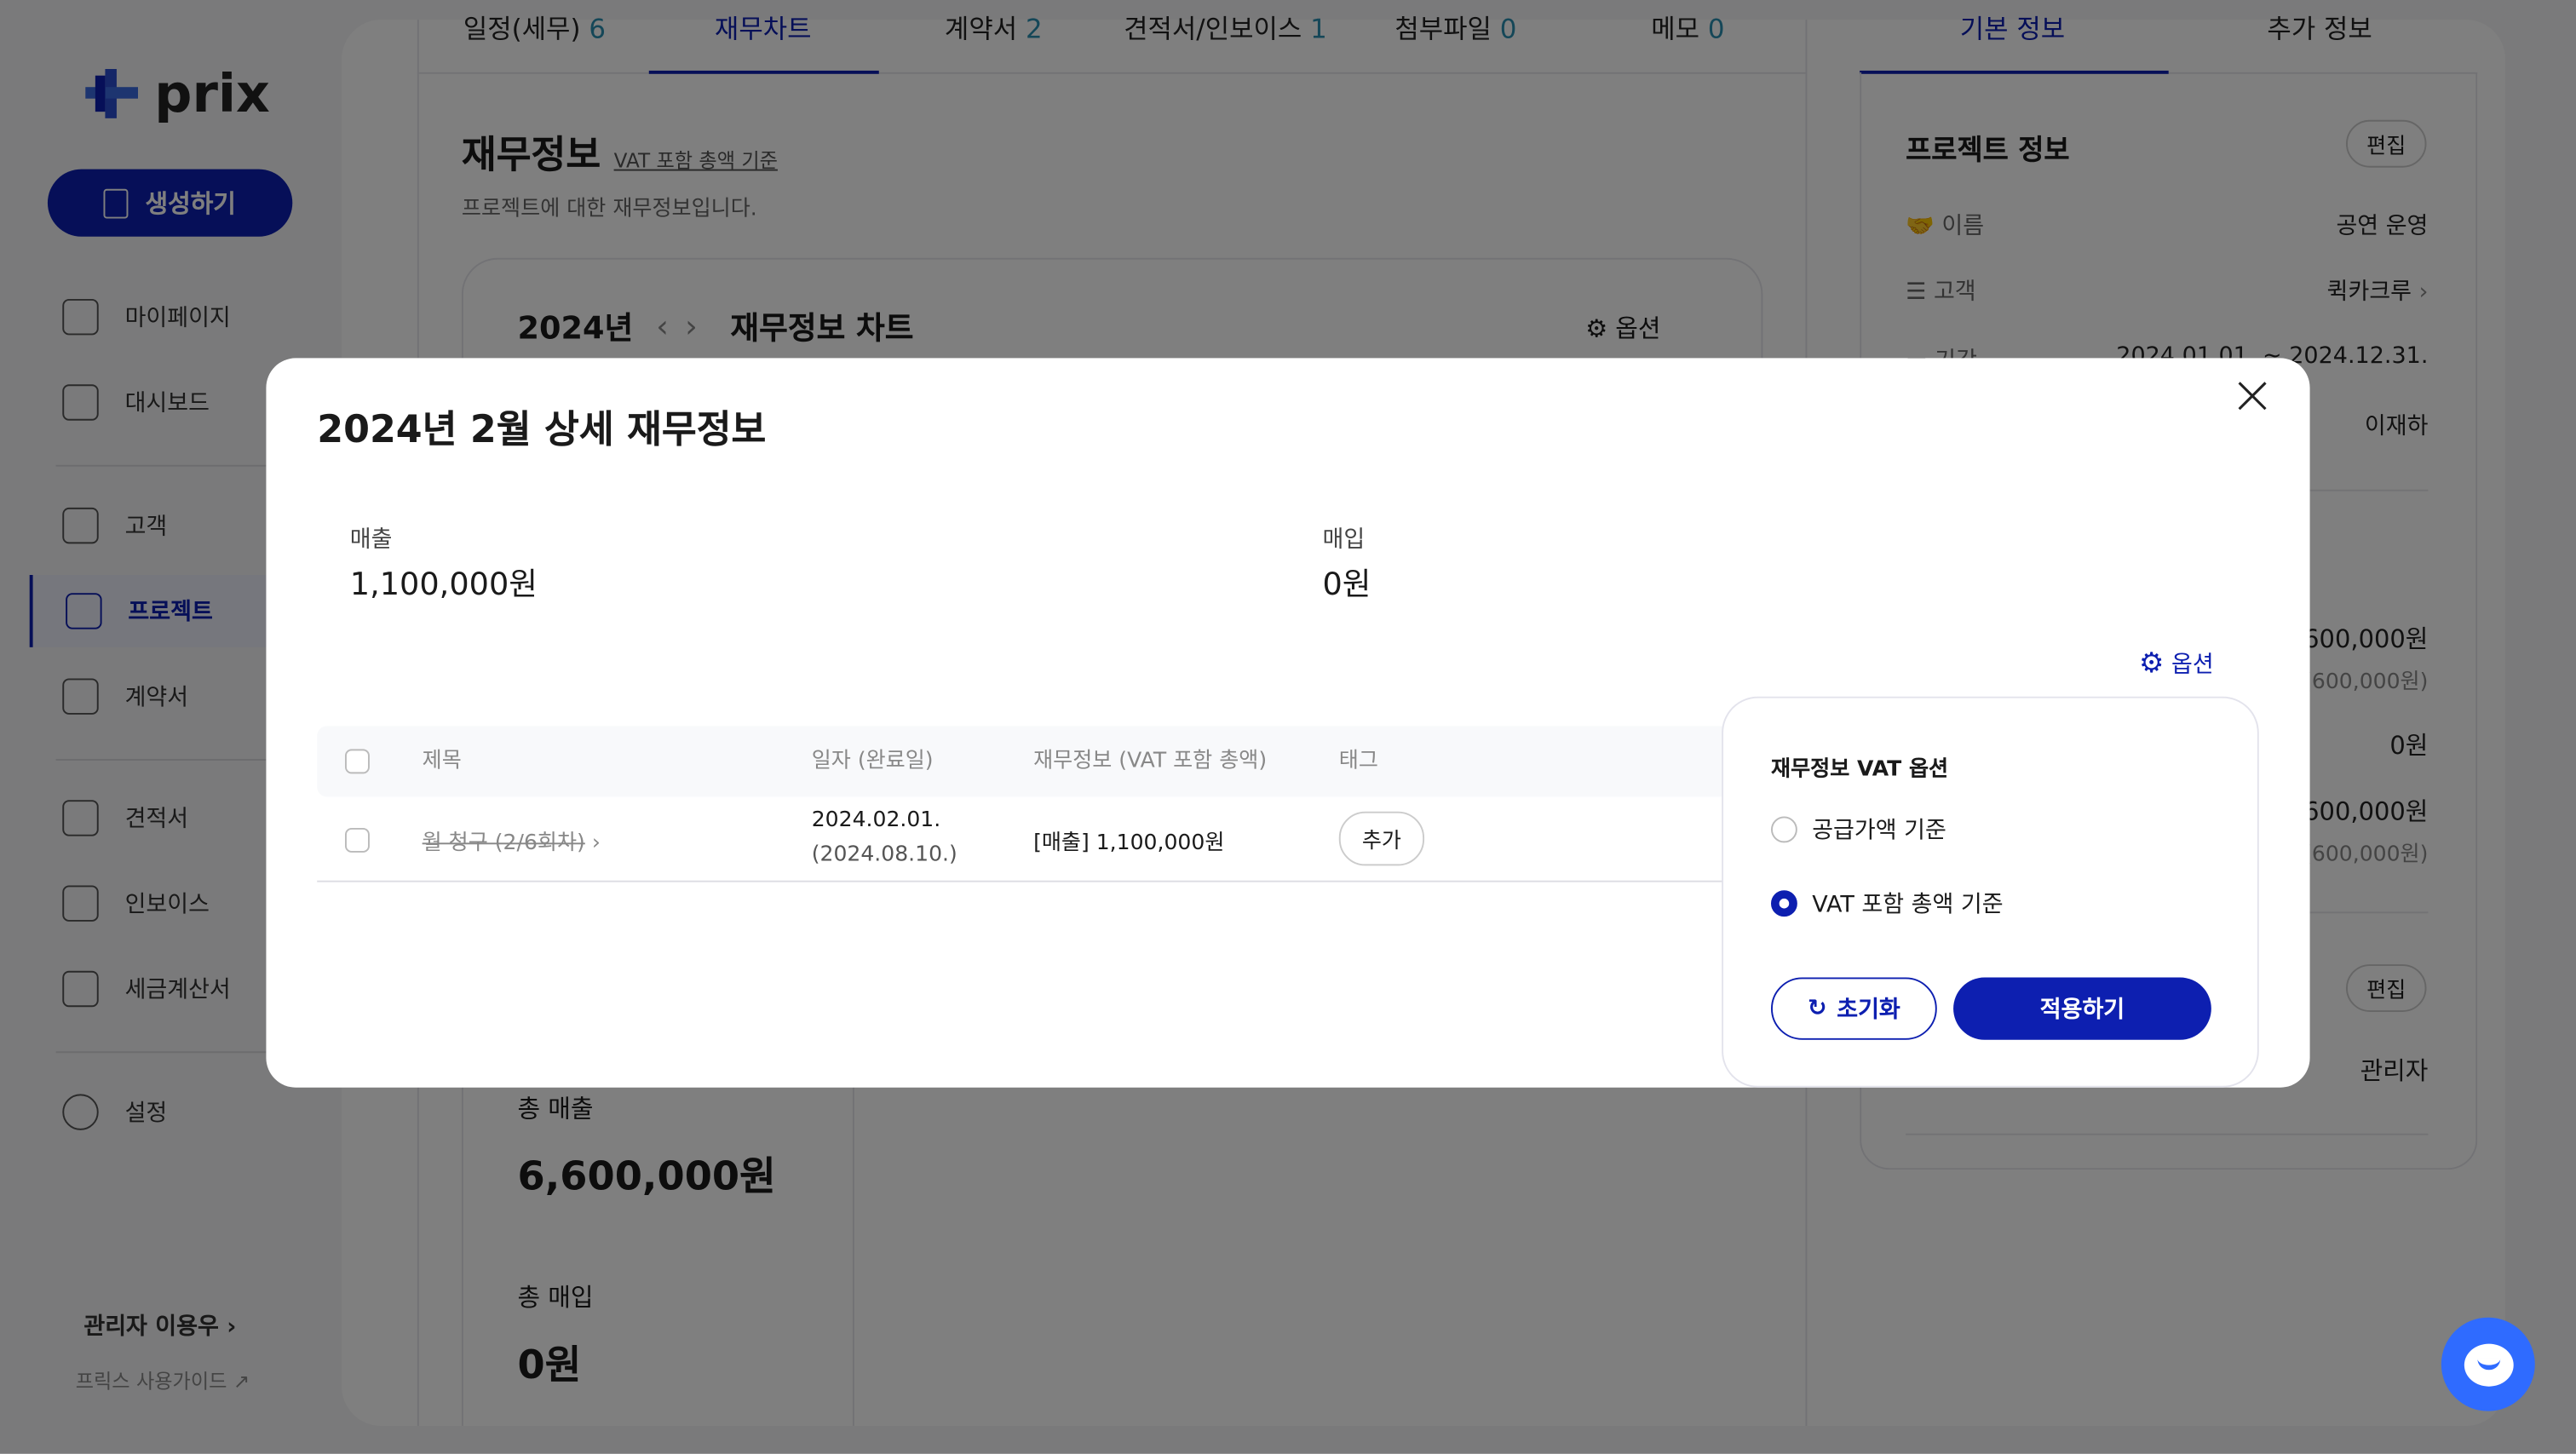 This screenshot has width=2576, height=1454. What do you see at coordinates (1381, 841) in the screenshot?
I see `add-tag-label: 추가` at bounding box center [1381, 841].